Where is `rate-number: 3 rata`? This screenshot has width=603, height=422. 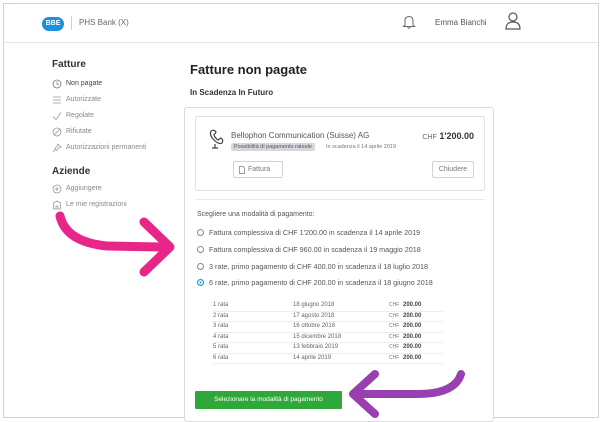 rate-number: 3 rata is located at coordinates (221, 326).